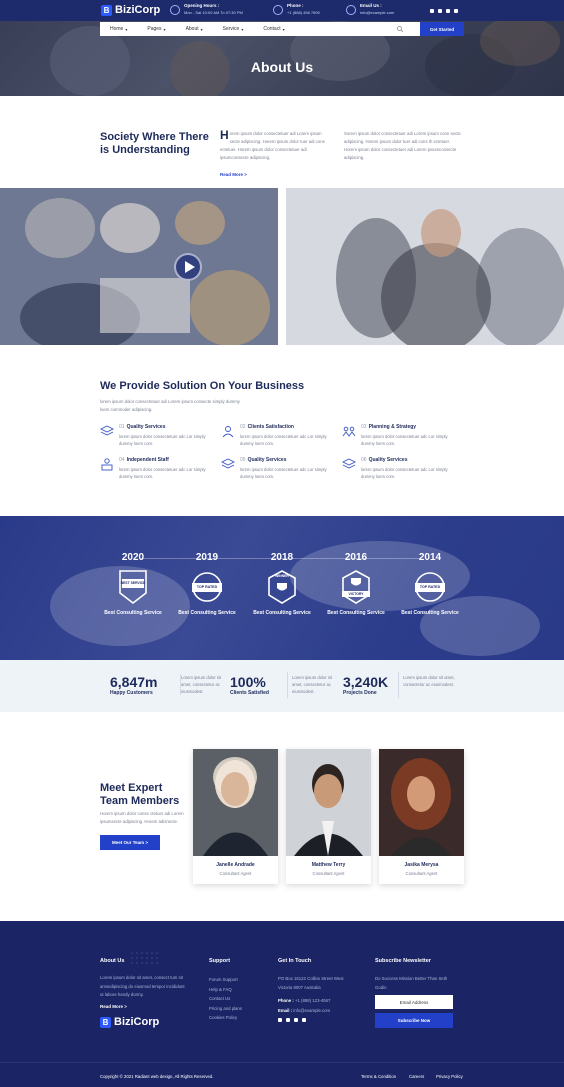 The height and width of the screenshot is (1087, 564). I want to click on footer-link: Help & FAQ, so click(225, 990).